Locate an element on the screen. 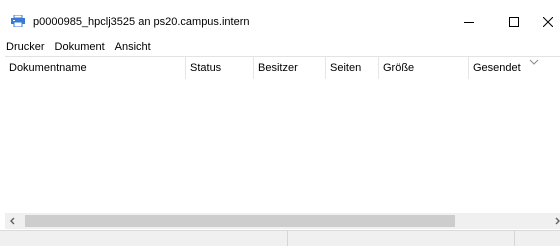 This screenshot has height=246, width=560. printer-icon is located at coordinates (18, 21).